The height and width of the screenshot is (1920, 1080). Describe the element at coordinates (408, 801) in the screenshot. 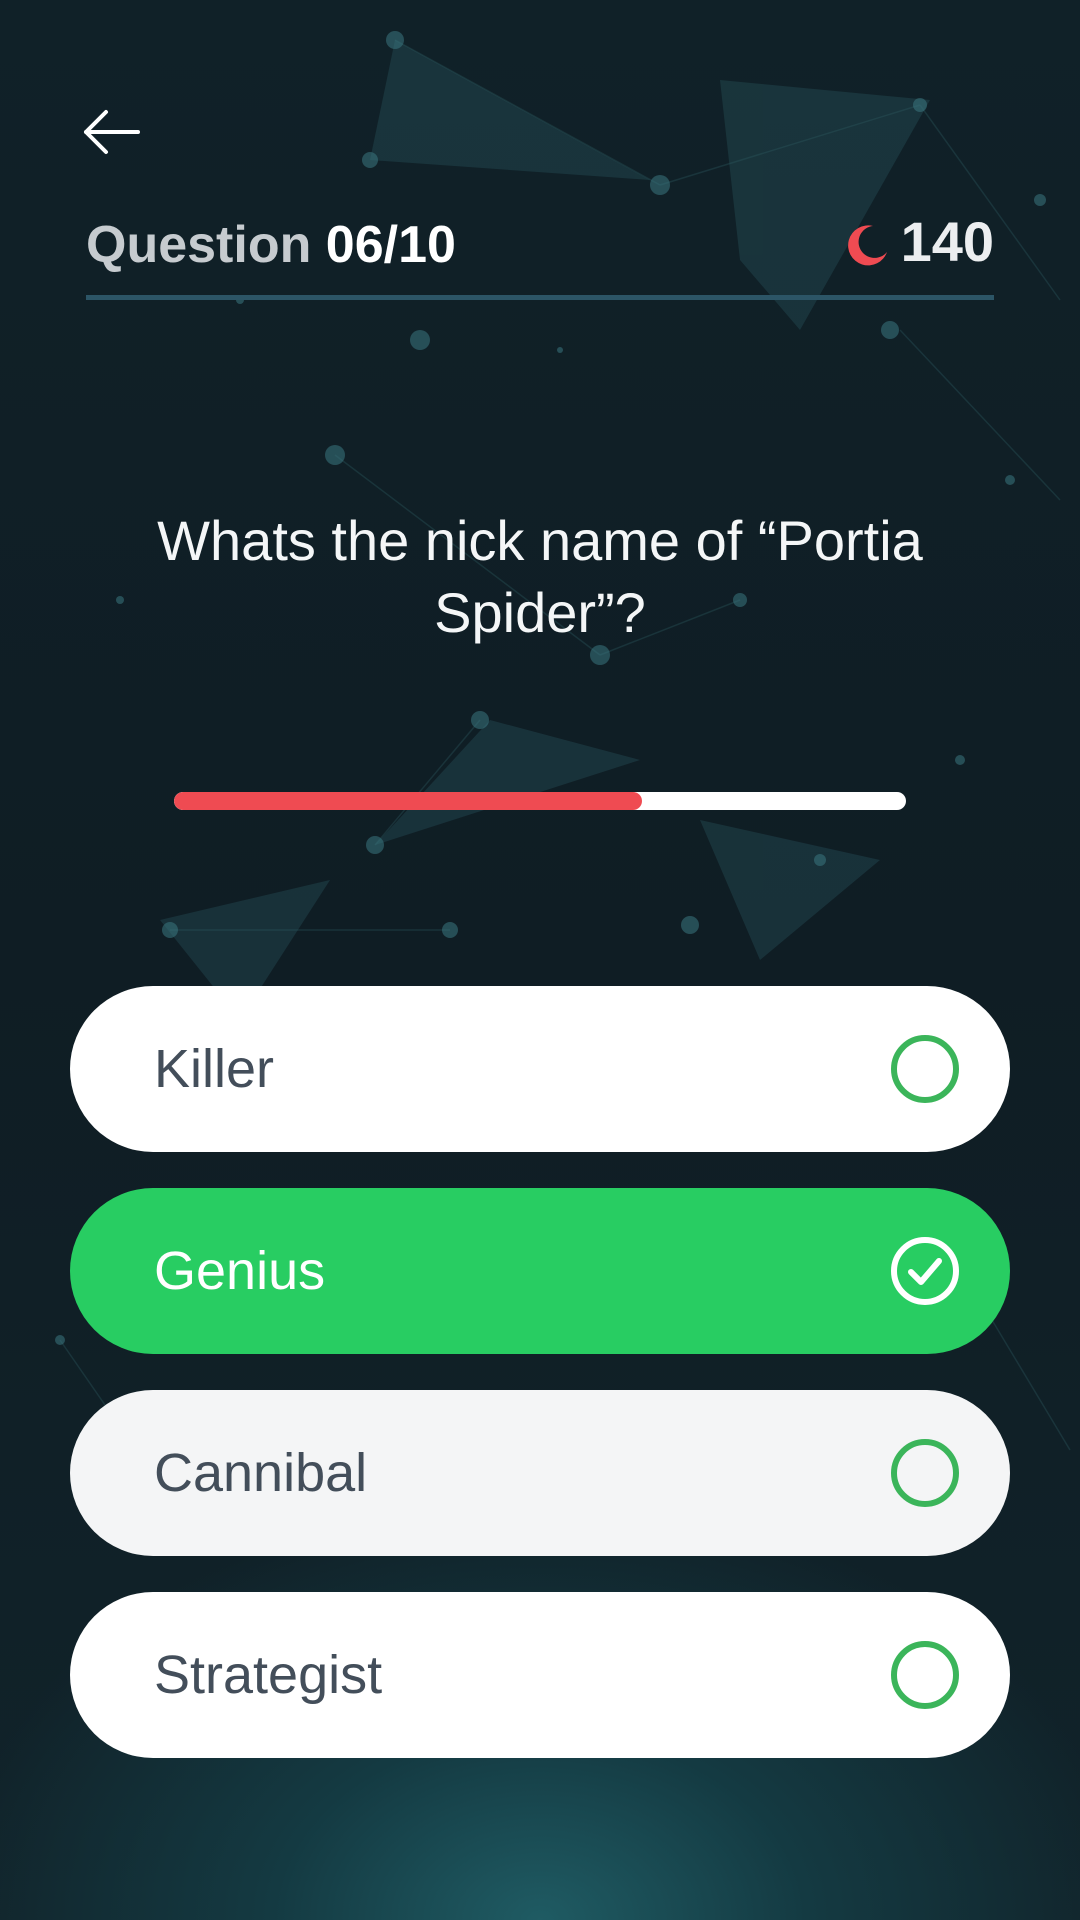

I see `timer-progress-fill` at that location.